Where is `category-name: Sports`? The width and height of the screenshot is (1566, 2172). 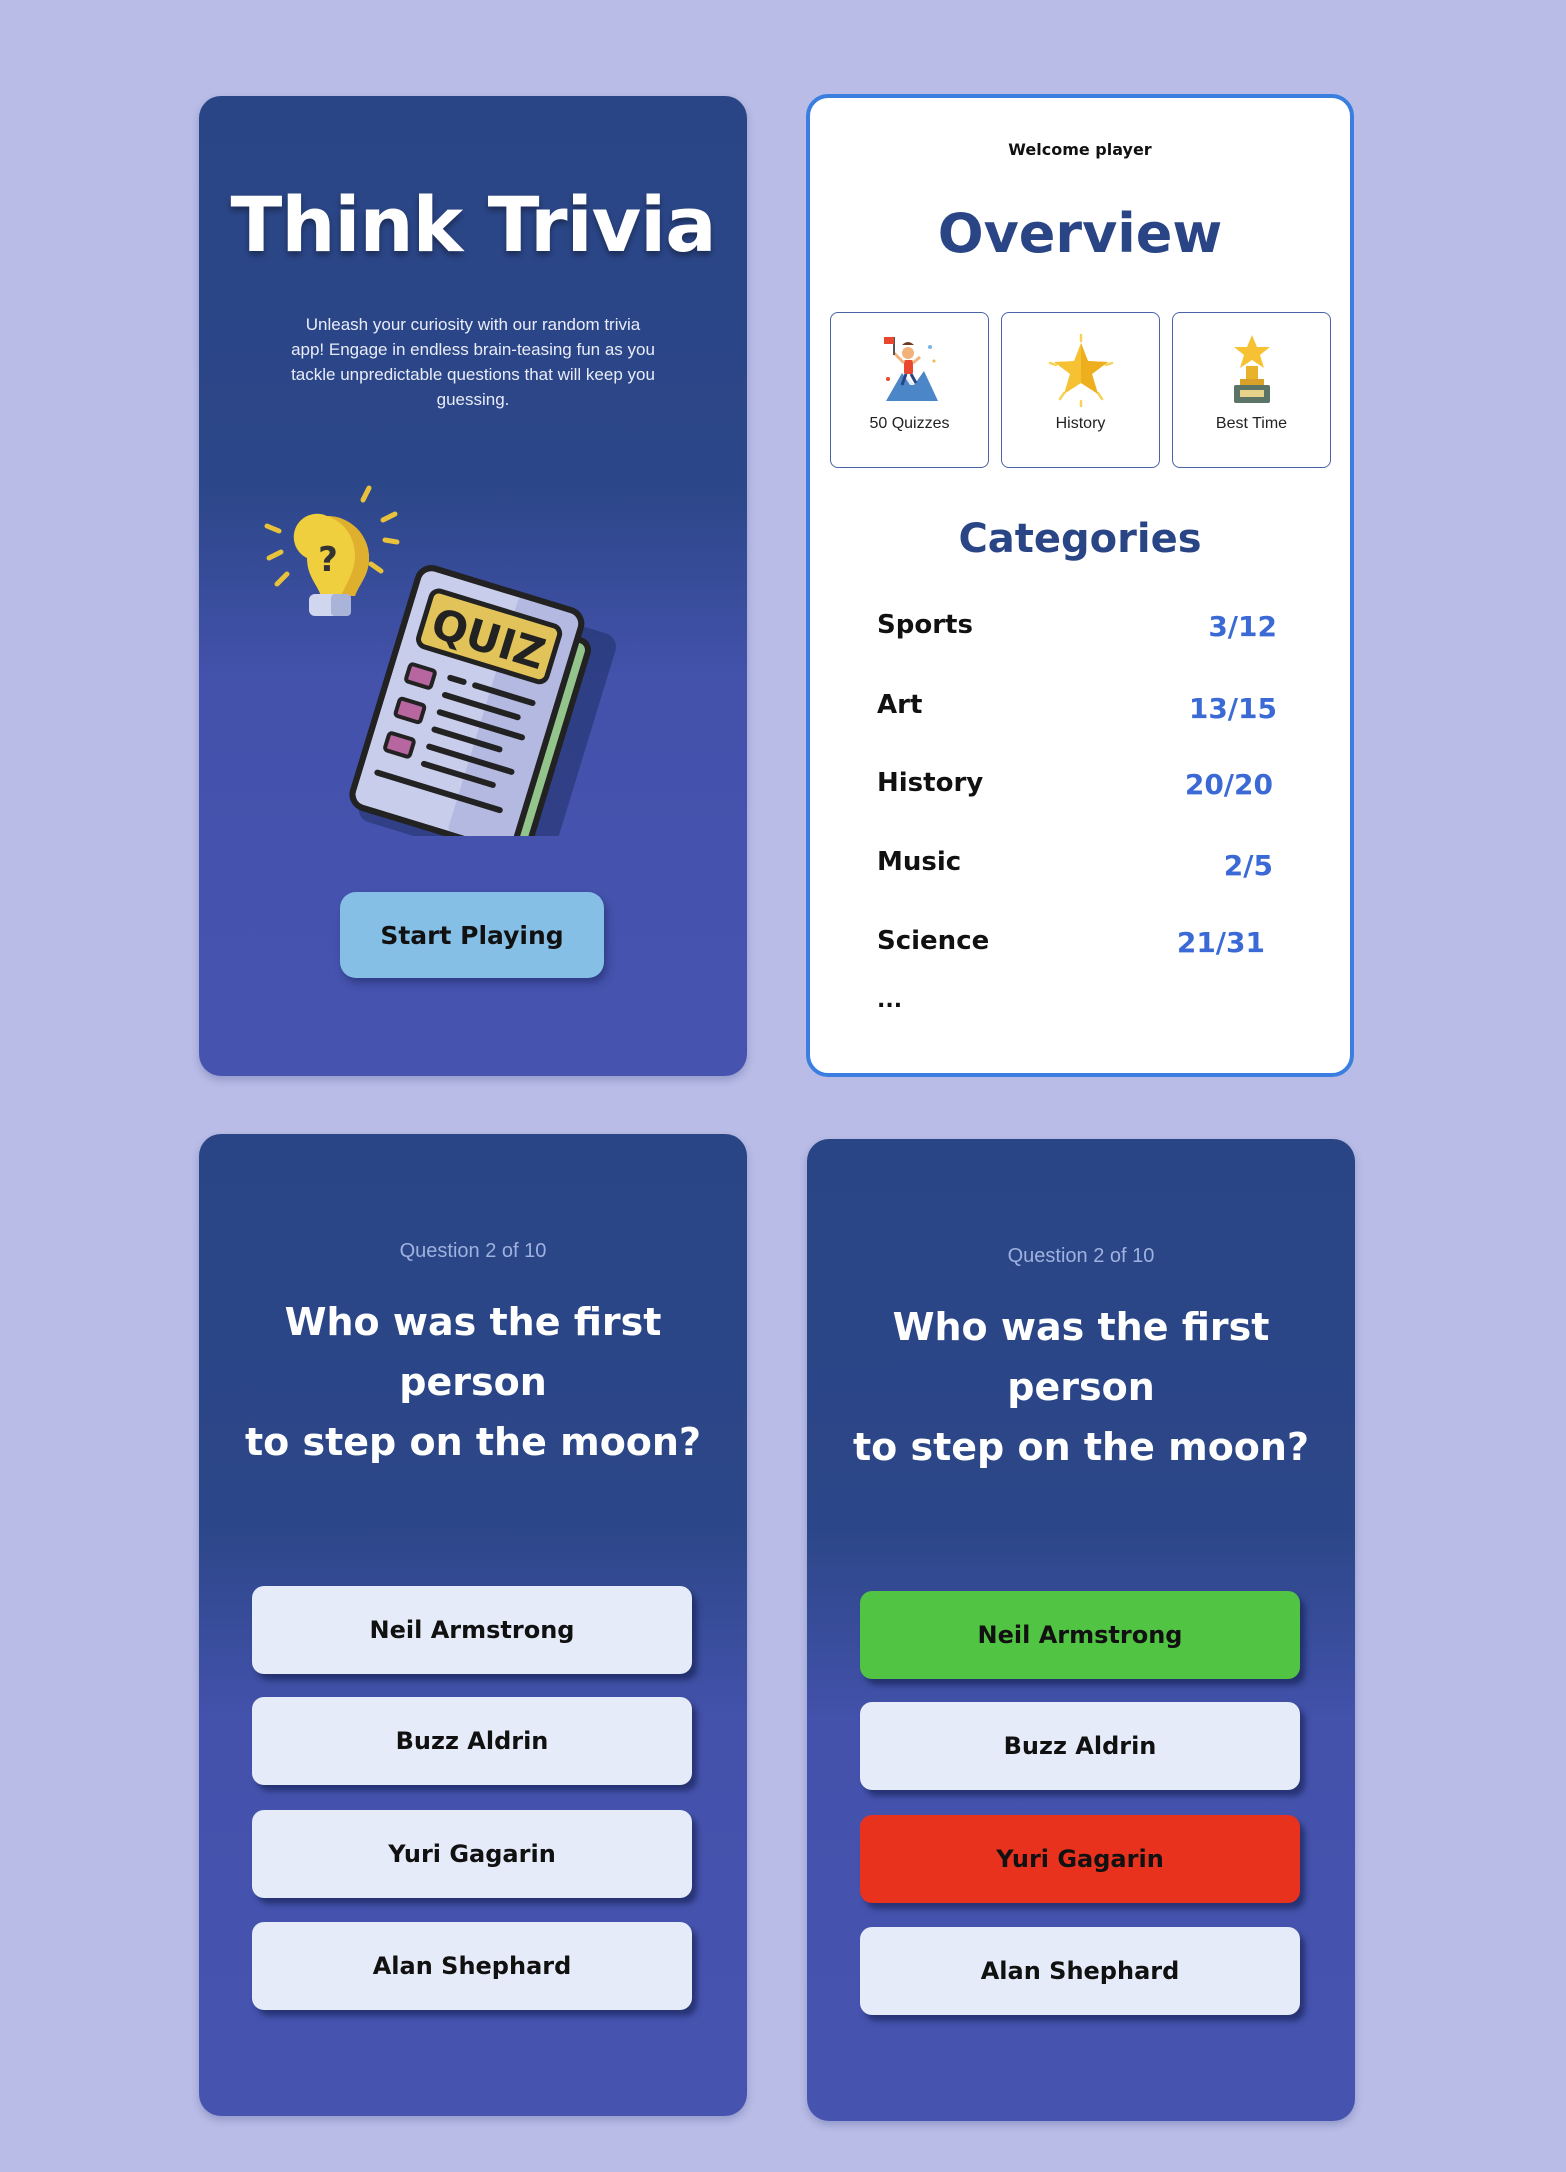
category-name: Sports is located at coordinates (925, 625).